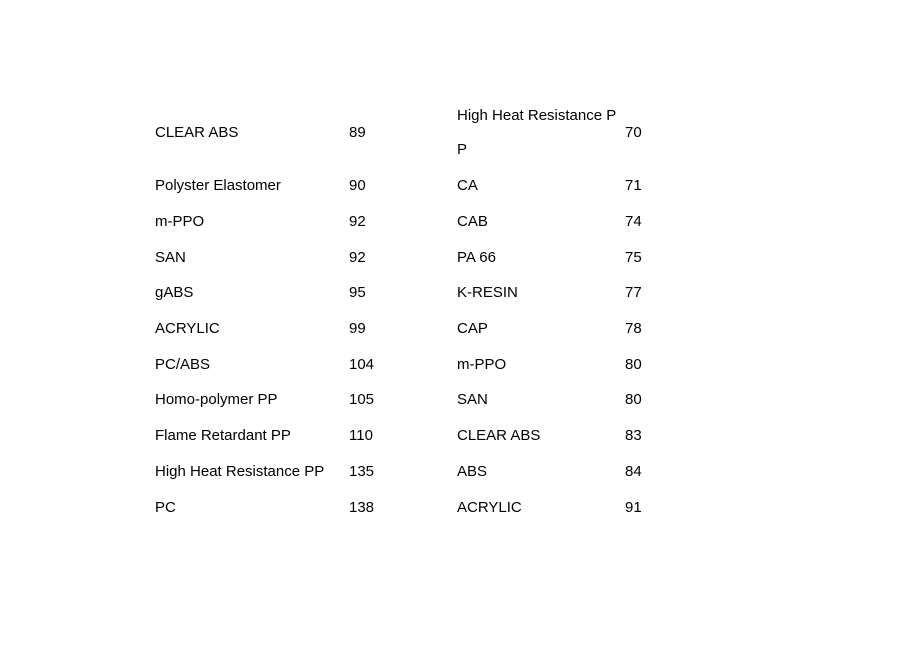 This screenshot has height=651, width=920. What do you see at coordinates (467, 185) in the screenshot?
I see `material-name: CA` at bounding box center [467, 185].